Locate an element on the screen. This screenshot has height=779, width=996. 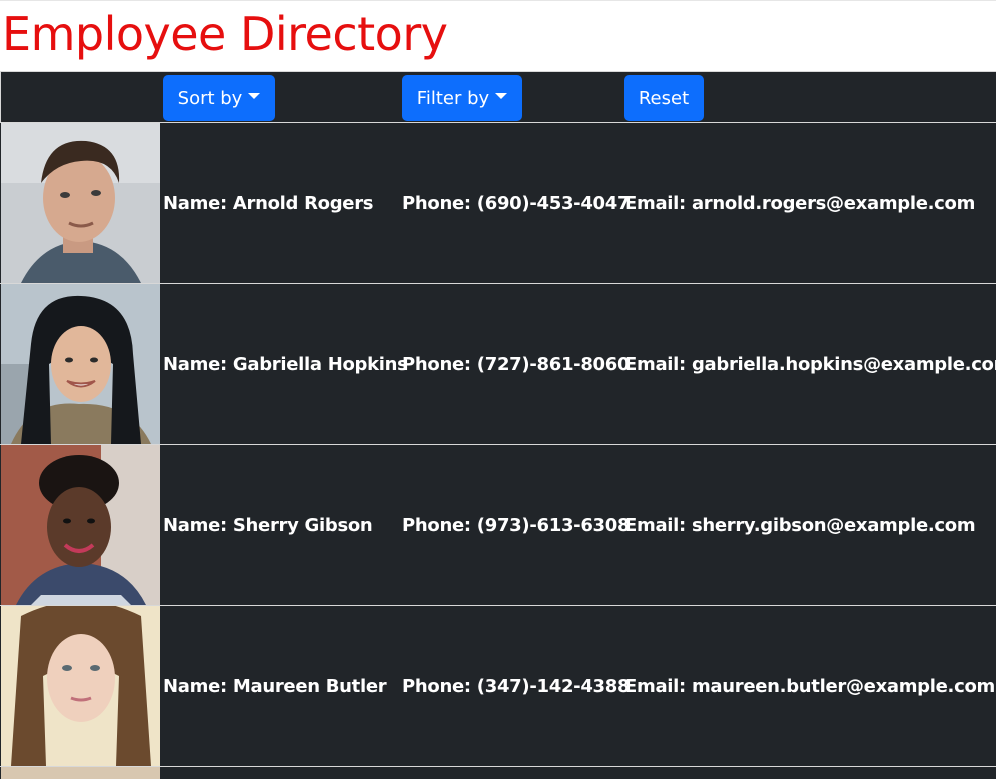
employee-phone: (727)-861-8060 is located at coordinates (553, 364).